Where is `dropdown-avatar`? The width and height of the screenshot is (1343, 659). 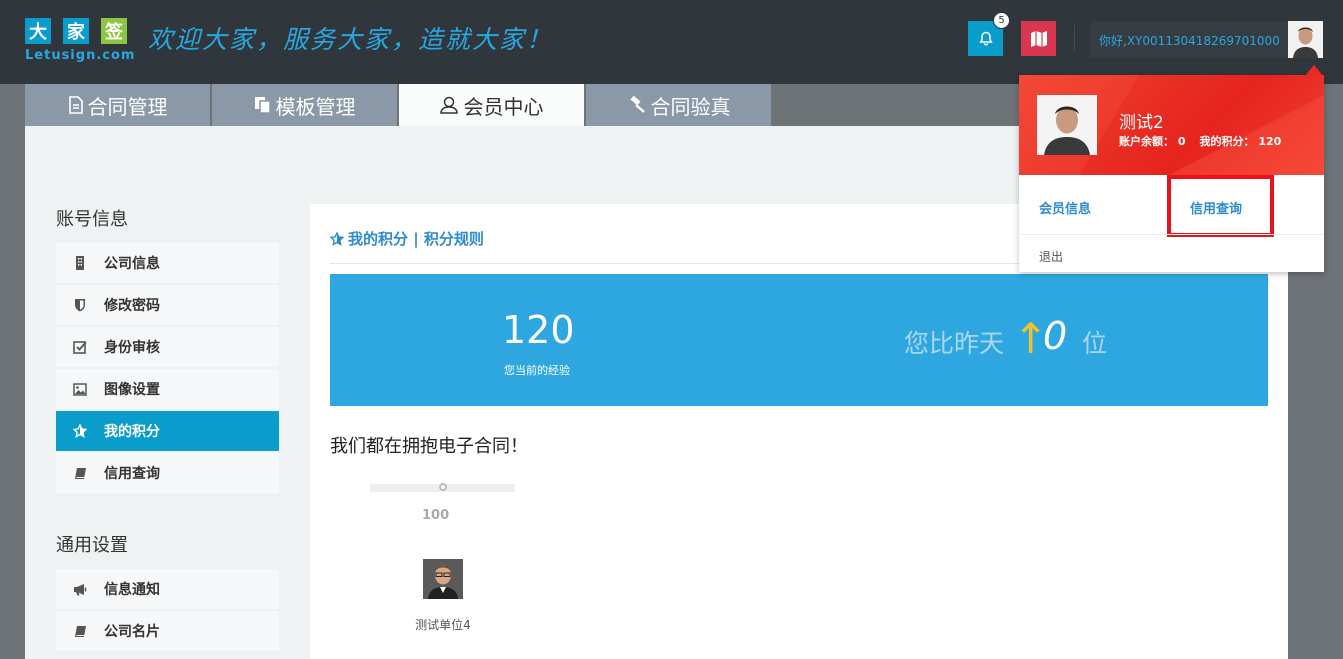
dropdown-avatar is located at coordinates (1067, 125).